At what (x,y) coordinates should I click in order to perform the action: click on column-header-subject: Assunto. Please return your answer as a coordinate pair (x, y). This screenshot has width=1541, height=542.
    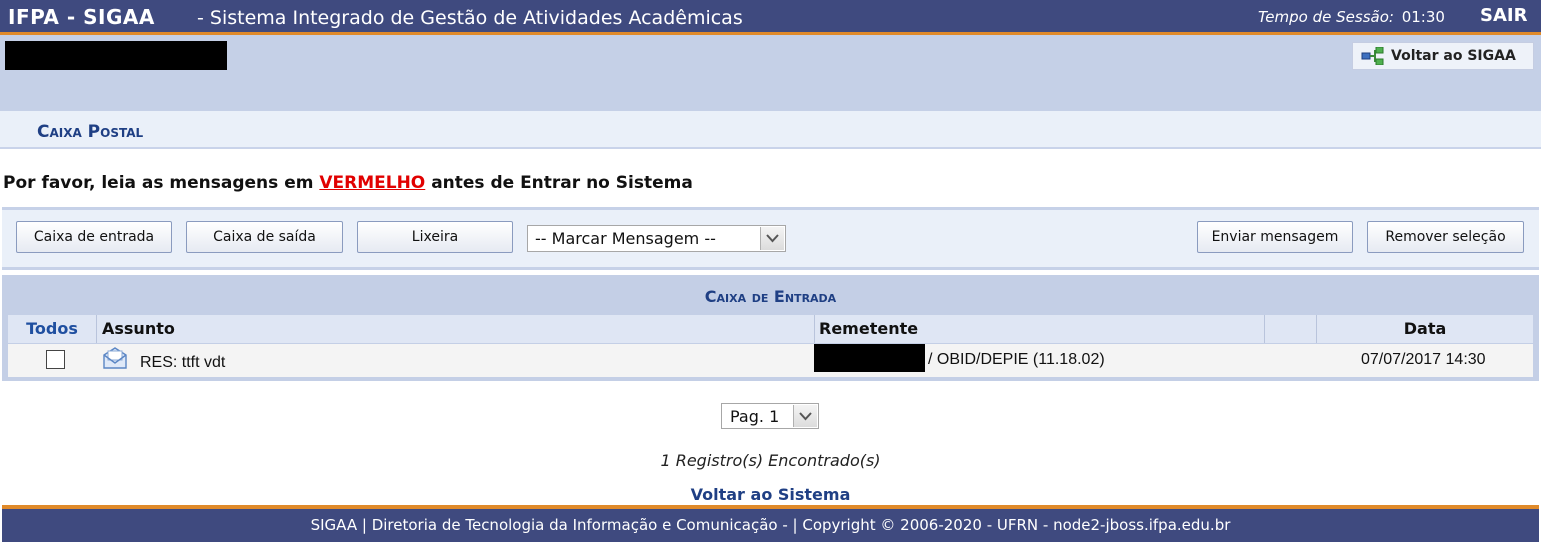
    Looking at the image, I should click on (456, 329).